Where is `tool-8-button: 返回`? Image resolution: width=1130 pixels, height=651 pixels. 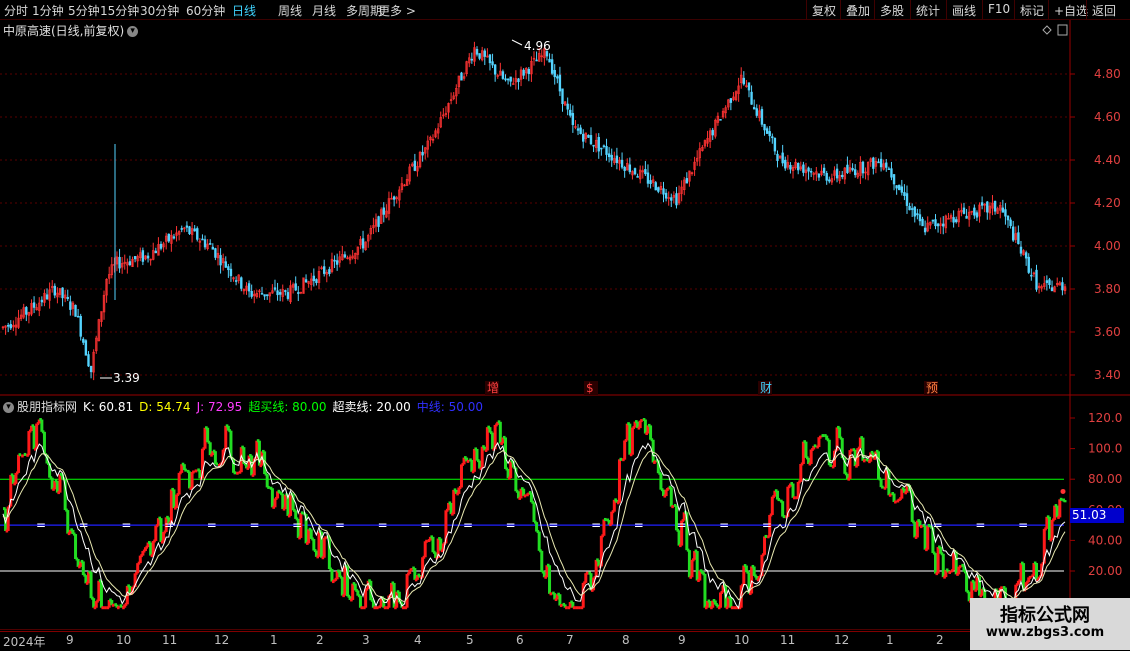
tool-8-button: 返回 is located at coordinates (1104, 10).